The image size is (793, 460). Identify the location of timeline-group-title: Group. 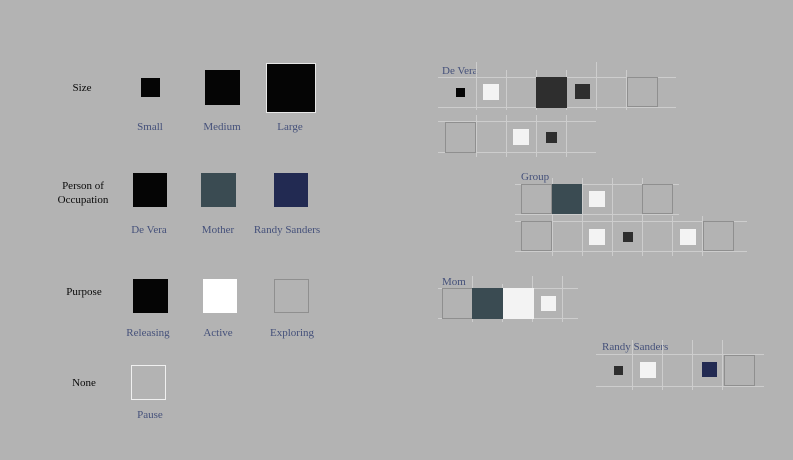
(535, 177).